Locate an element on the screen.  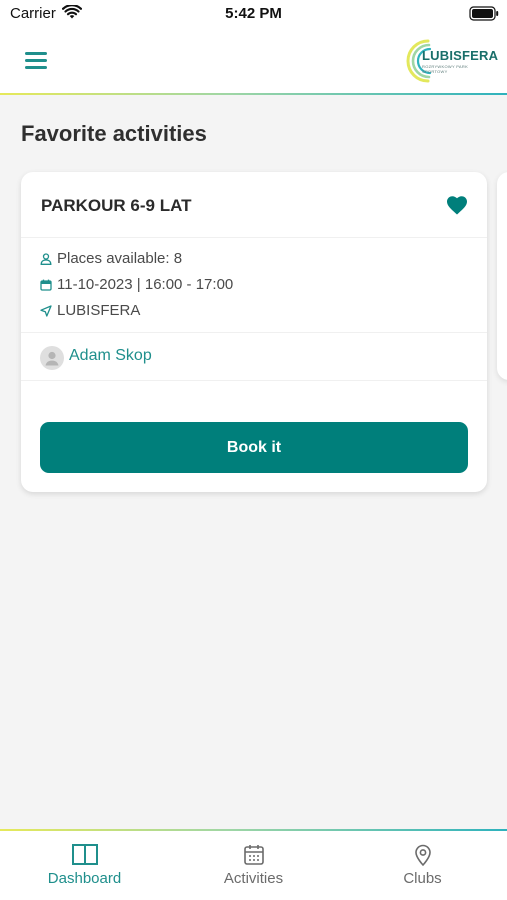
tab-label: Dashboard is located at coordinates (84, 878).